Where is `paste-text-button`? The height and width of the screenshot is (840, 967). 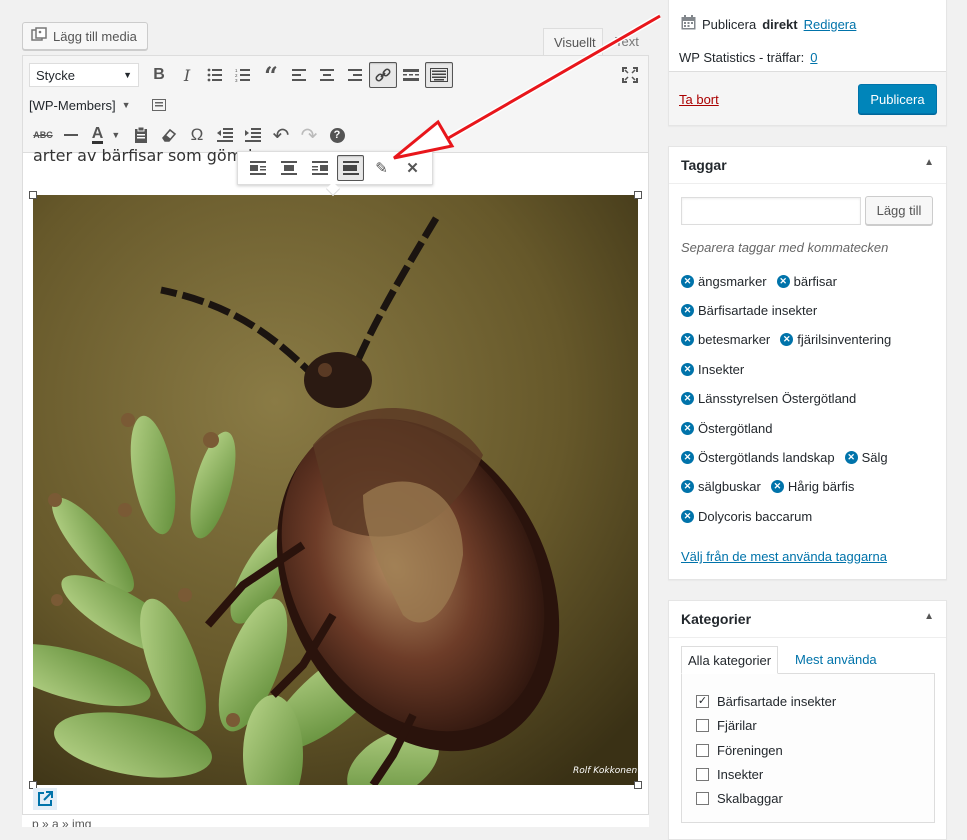 paste-text-button is located at coordinates (141, 135).